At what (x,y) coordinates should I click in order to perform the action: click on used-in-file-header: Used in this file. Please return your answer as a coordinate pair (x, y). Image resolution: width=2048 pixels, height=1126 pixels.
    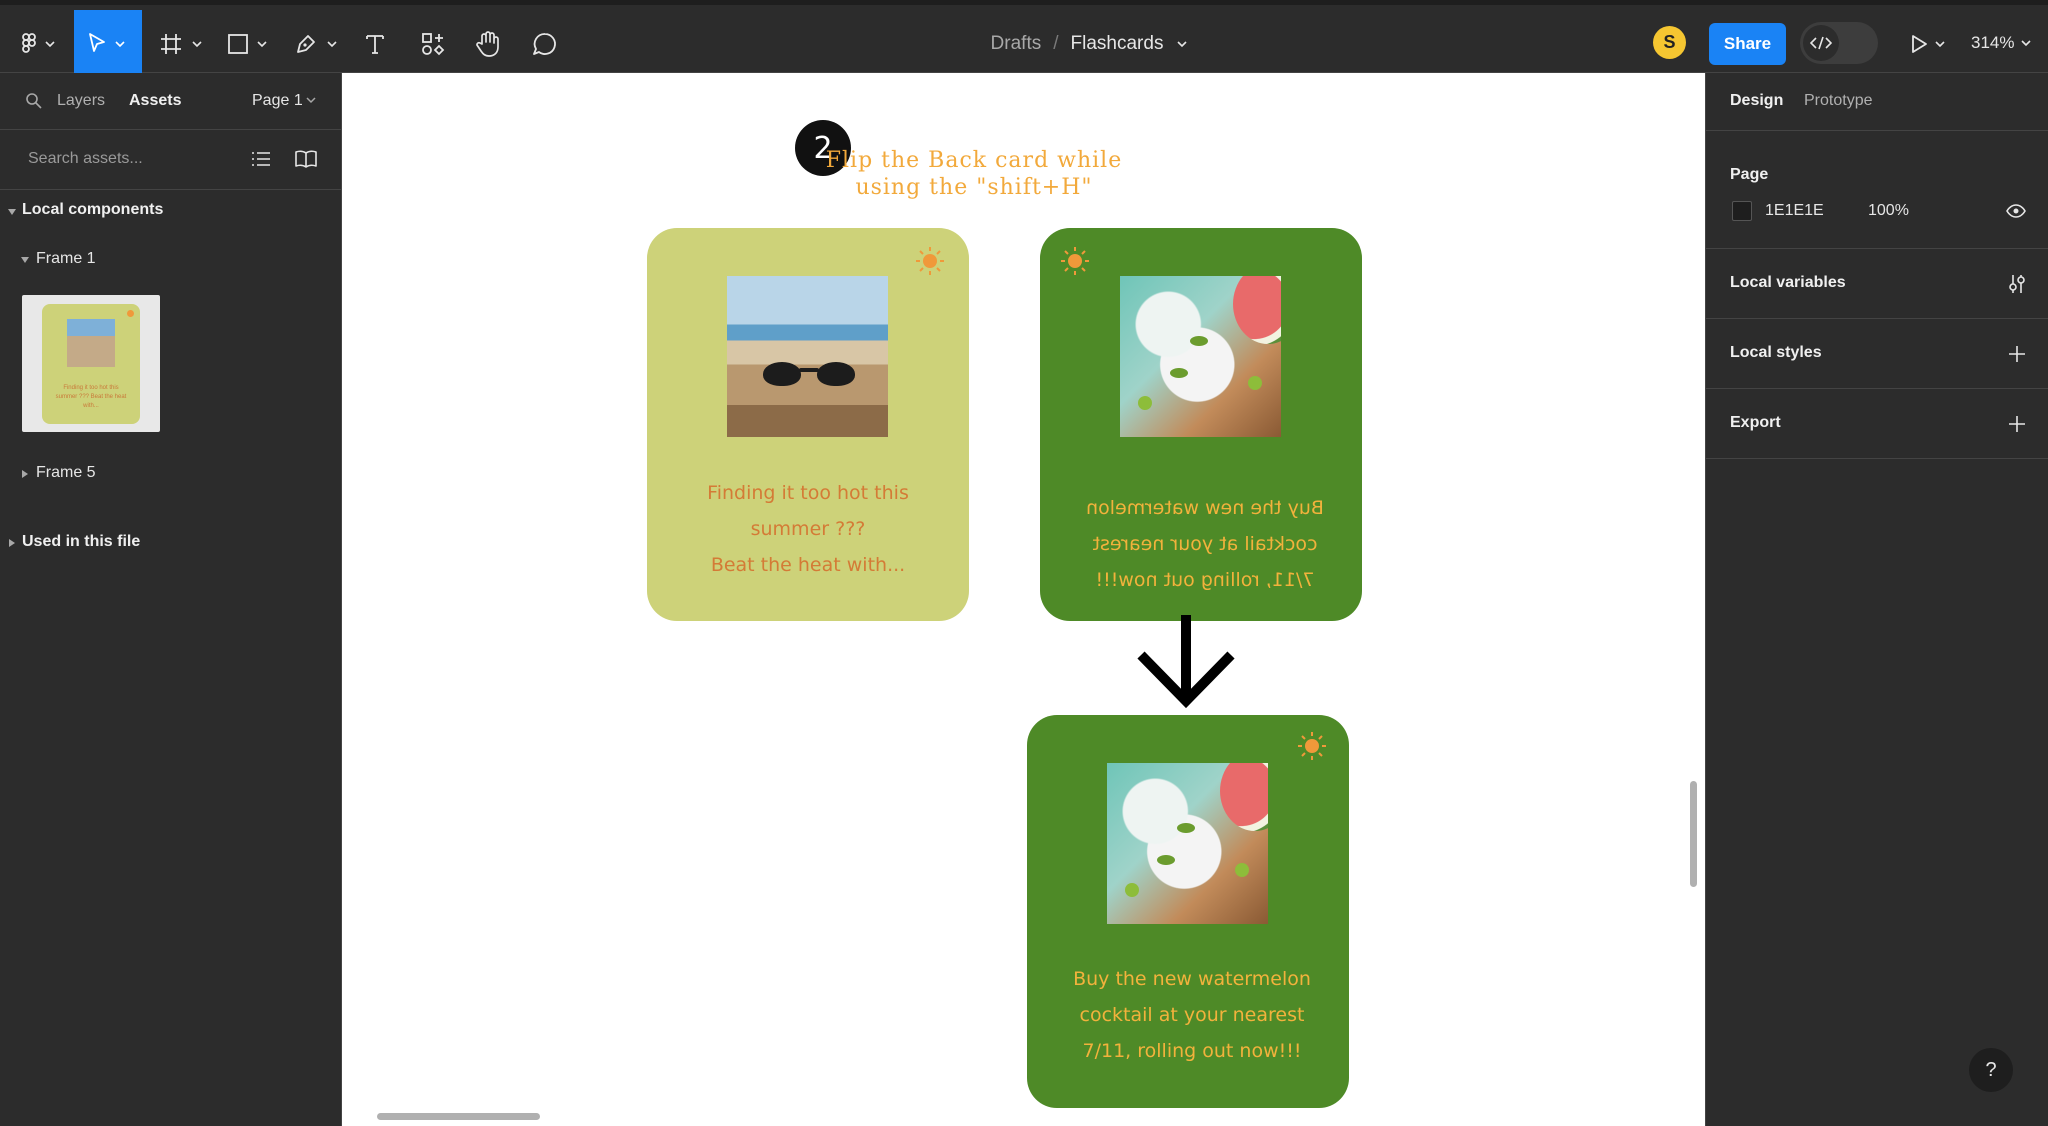
    Looking at the image, I should click on (81, 542).